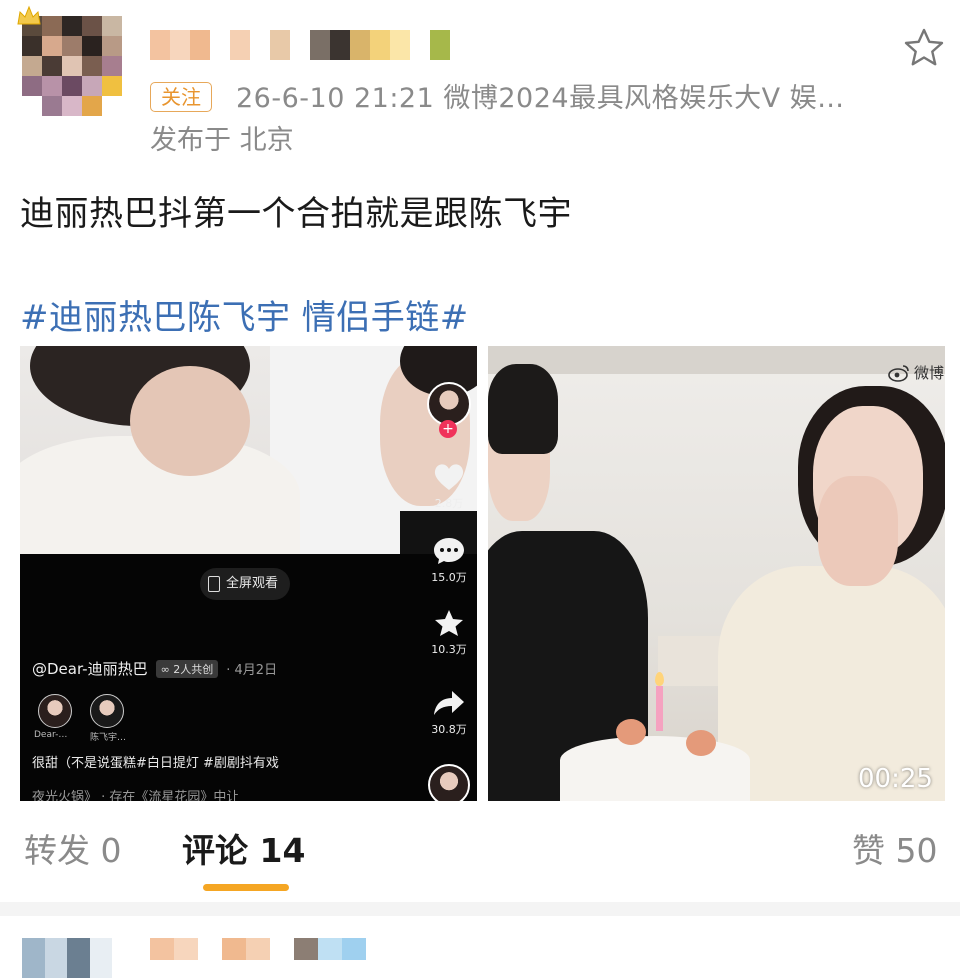  I want to click on like-button: 赞 50, so click(894, 848).